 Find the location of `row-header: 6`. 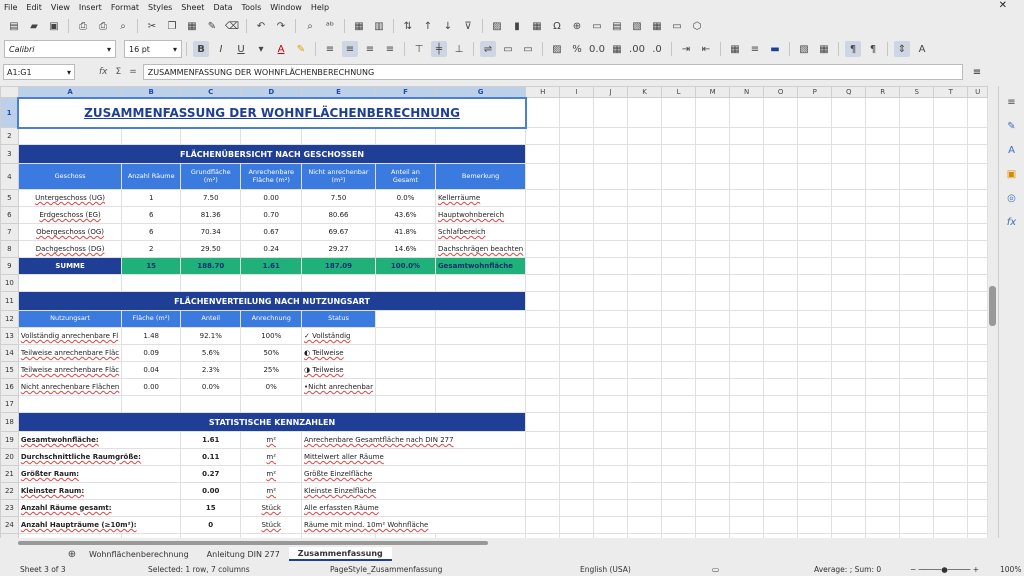

row-header: 6 is located at coordinates (9, 215).